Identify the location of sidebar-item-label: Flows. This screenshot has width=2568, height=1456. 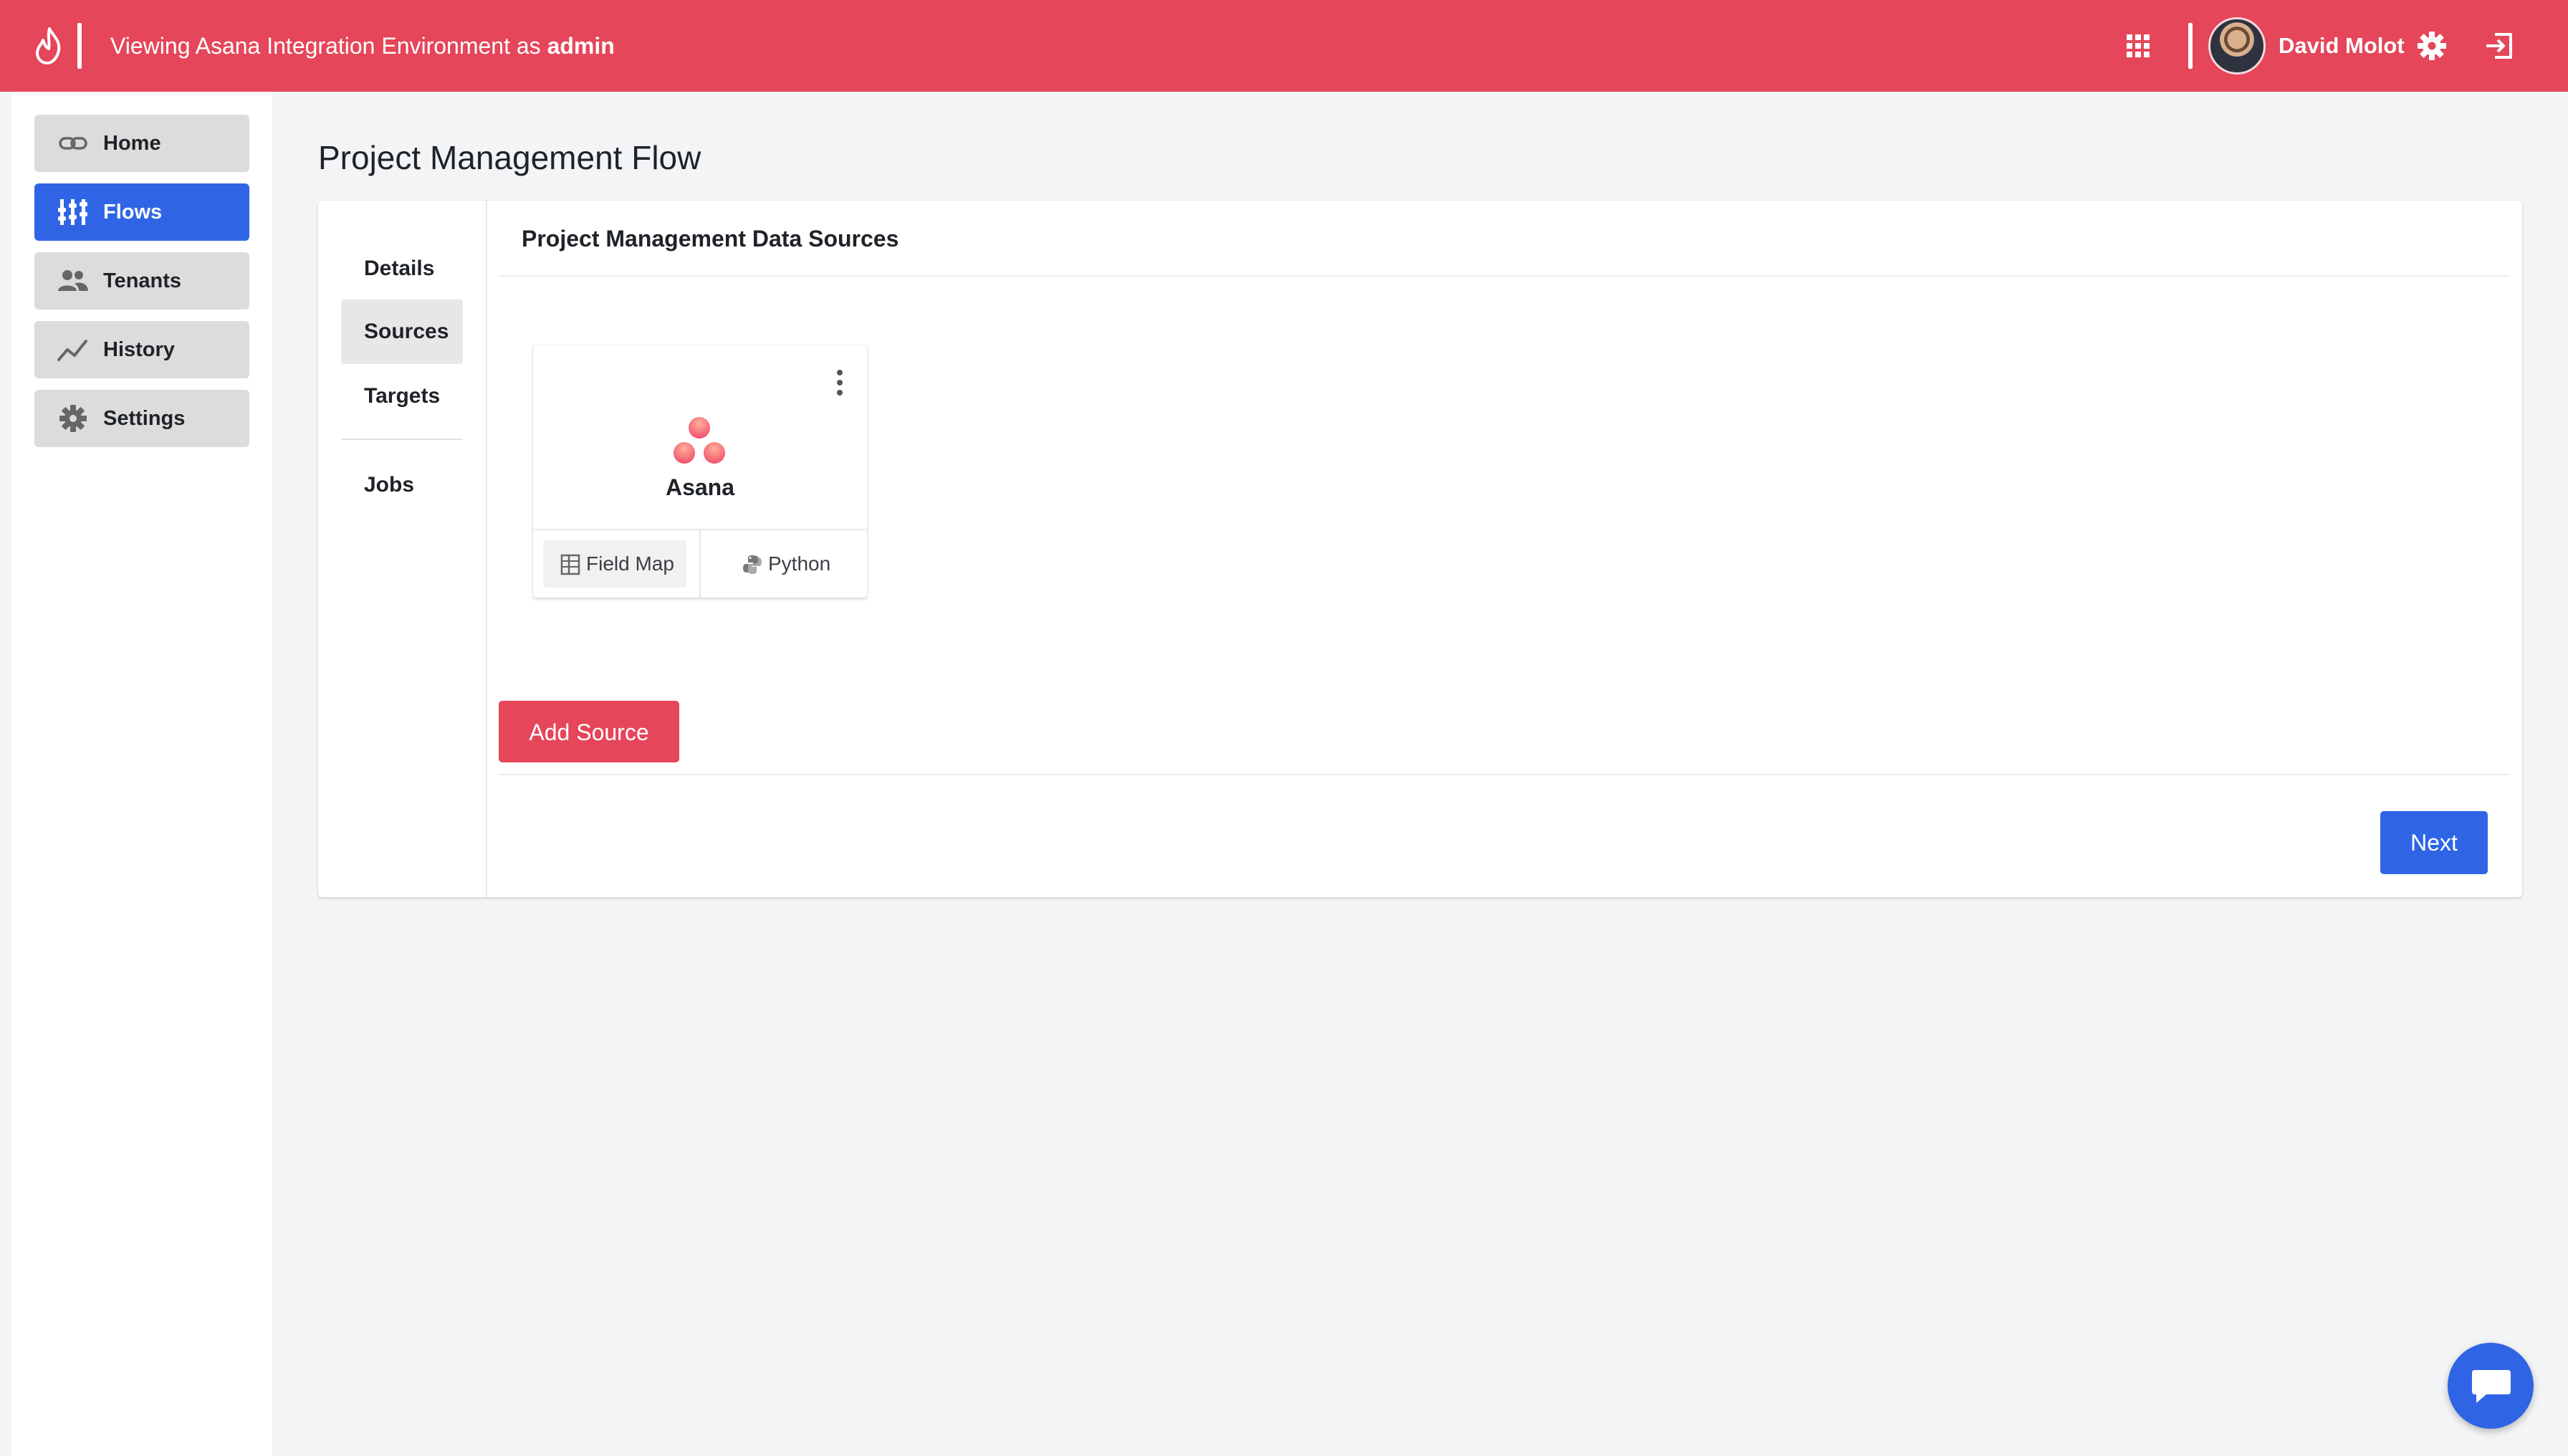
(133, 212).